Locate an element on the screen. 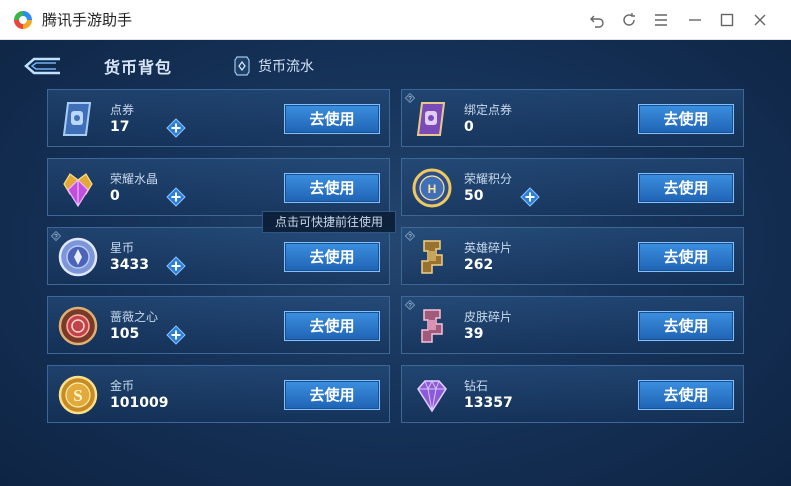 This screenshot has width=791, height=486. refresh-icon is located at coordinates (629, 19).